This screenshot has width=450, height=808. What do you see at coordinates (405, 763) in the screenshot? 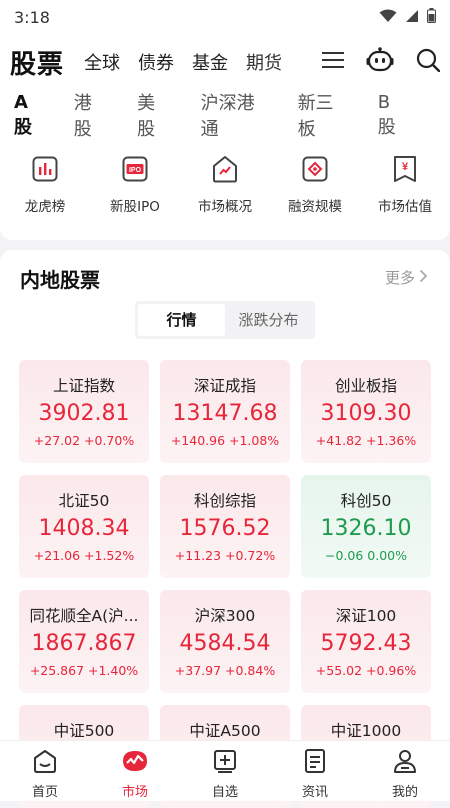
I see `profile-icon` at bounding box center [405, 763].